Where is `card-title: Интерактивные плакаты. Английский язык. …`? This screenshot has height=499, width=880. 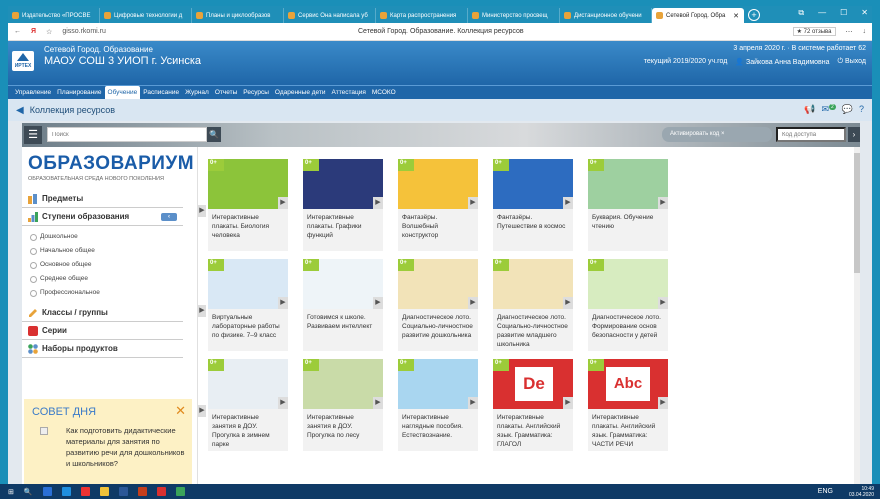 card-title: Интерактивные плакаты. Английский язык. … is located at coordinates (628, 430).